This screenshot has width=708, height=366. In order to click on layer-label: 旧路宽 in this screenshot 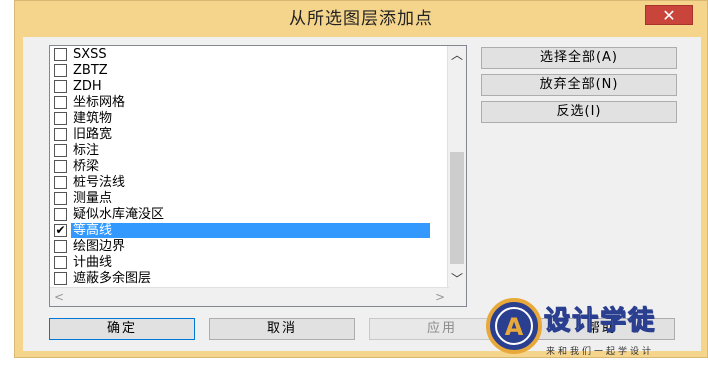, I will do `click(93, 134)`.